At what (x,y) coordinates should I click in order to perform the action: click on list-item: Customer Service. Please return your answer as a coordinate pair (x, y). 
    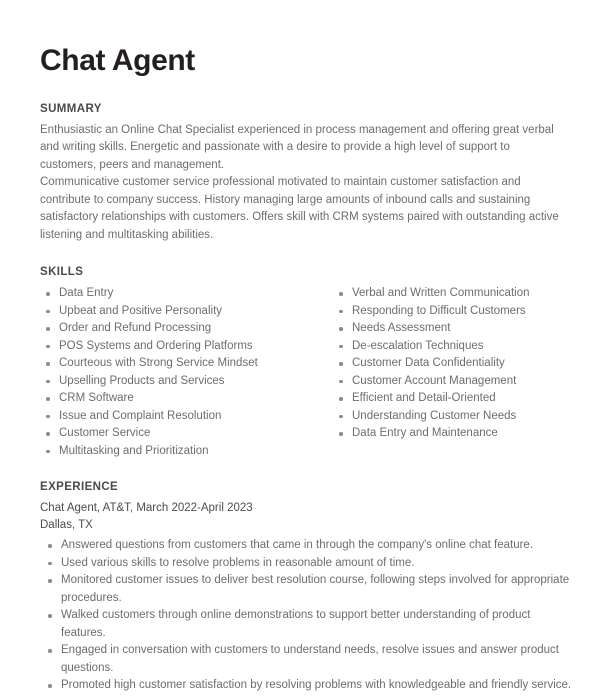
    Looking at the image, I should click on (176, 434).